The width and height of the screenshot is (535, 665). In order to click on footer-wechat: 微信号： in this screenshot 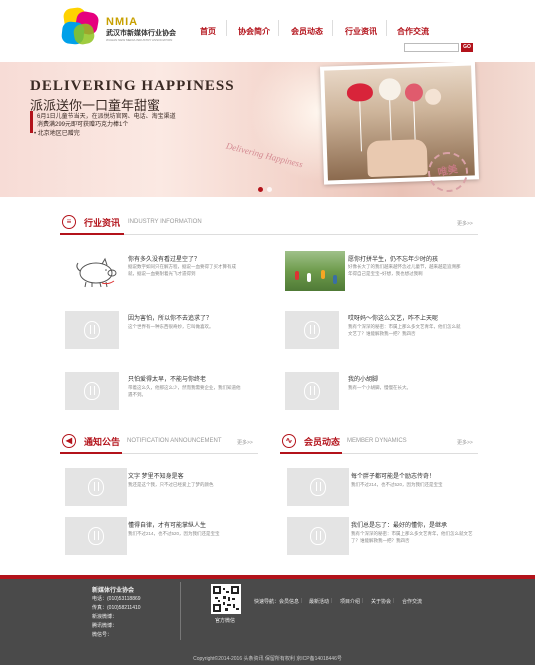, I will do `click(102, 635)`.